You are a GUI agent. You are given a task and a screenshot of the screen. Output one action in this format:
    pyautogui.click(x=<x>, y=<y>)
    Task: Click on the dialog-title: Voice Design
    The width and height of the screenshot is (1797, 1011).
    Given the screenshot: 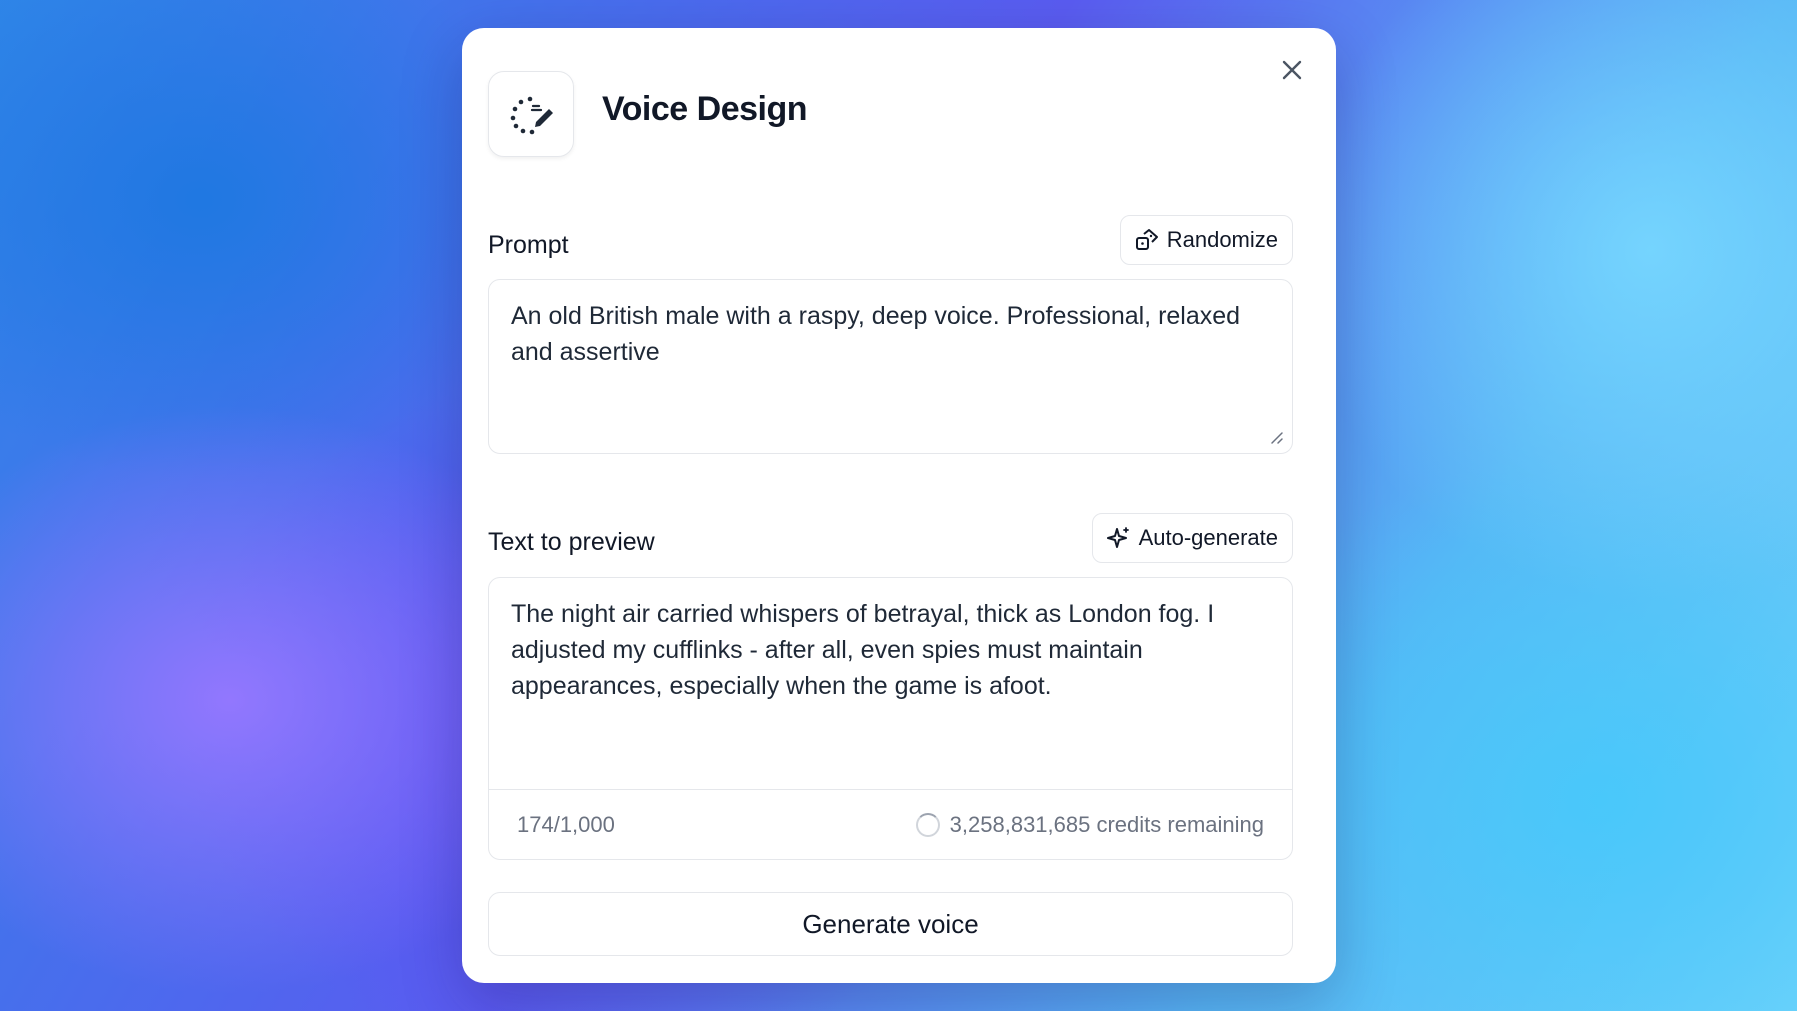 What is the action you would take?
    pyautogui.click(x=705, y=109)
    